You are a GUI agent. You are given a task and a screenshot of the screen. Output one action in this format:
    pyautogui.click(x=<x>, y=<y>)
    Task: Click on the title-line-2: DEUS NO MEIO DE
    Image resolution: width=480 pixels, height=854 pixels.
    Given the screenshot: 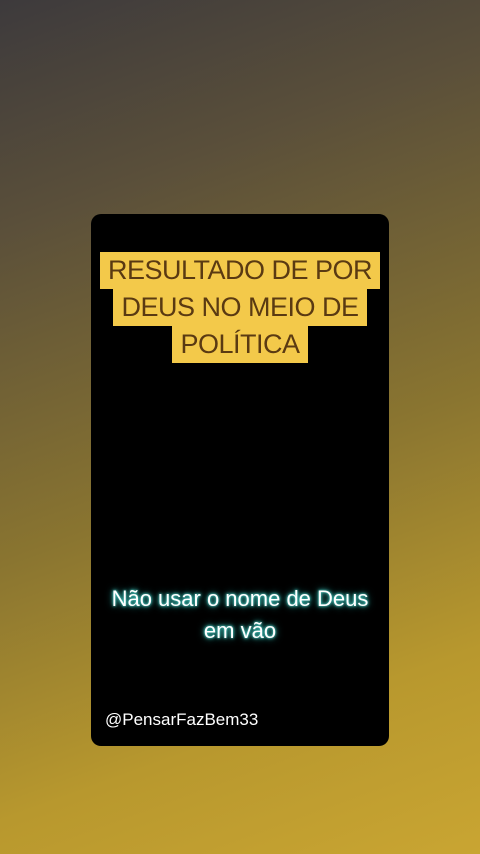 What is the action you would take?
    pyautogui.click(x=240, y=307)
    